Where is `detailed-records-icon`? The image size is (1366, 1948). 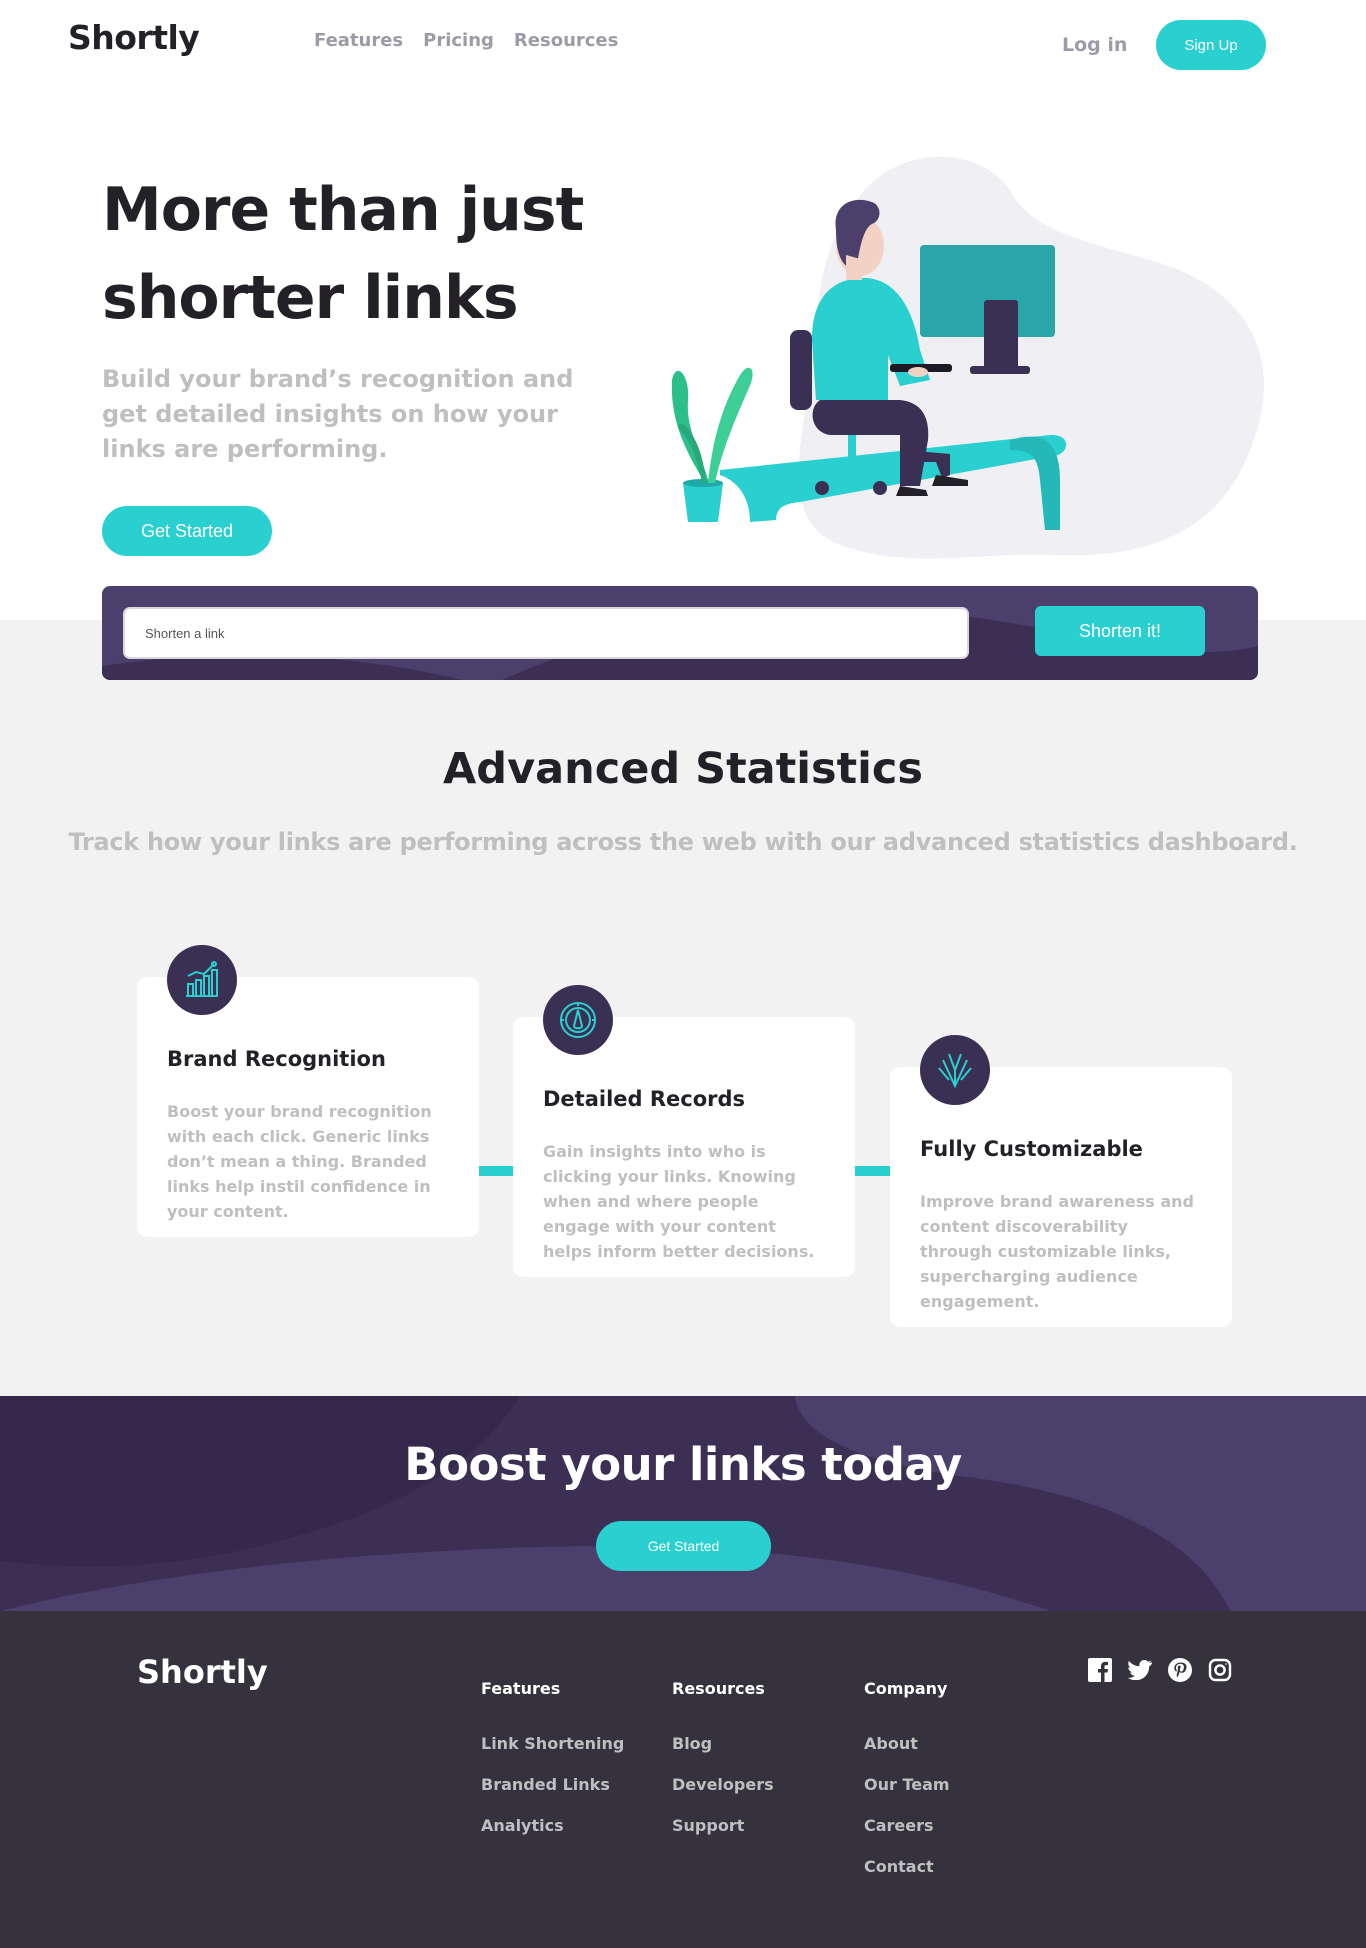 detailed-records-icon is located at coordinates (578, 1020).